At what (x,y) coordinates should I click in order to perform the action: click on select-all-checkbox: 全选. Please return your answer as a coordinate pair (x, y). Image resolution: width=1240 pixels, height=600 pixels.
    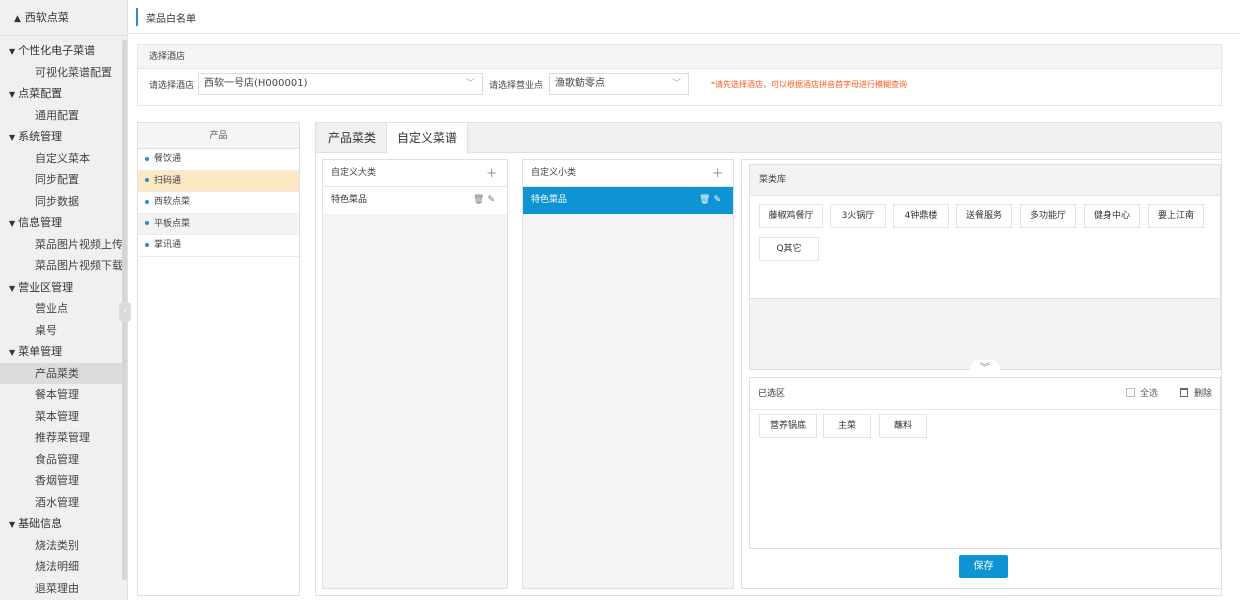
    Looking at the image, I should click on (1141, 394).